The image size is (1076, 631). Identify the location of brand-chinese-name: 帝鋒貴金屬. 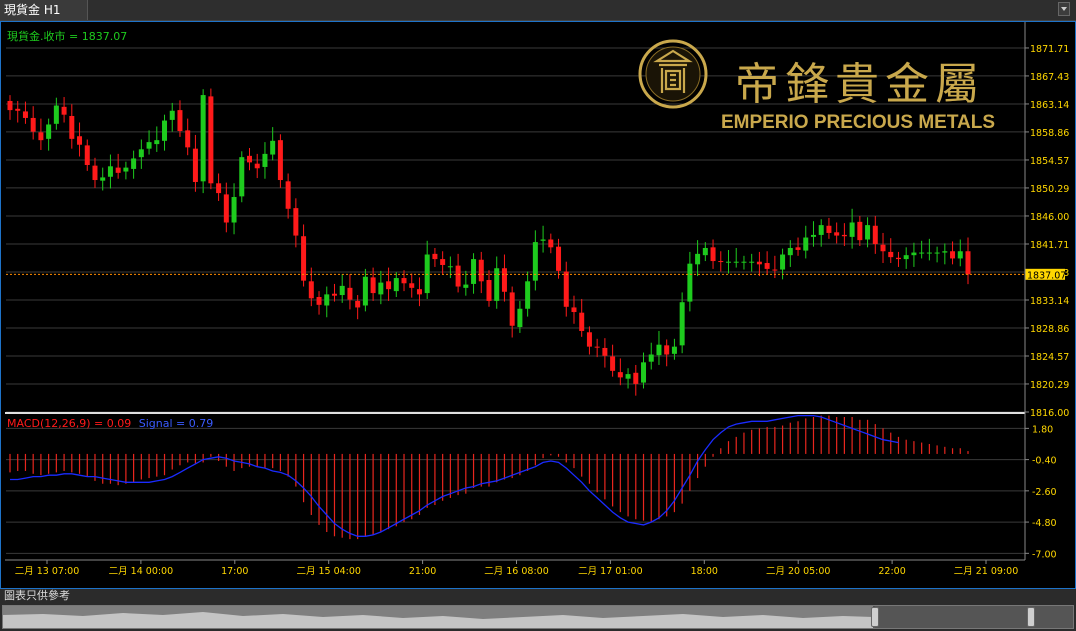
(860, 84).